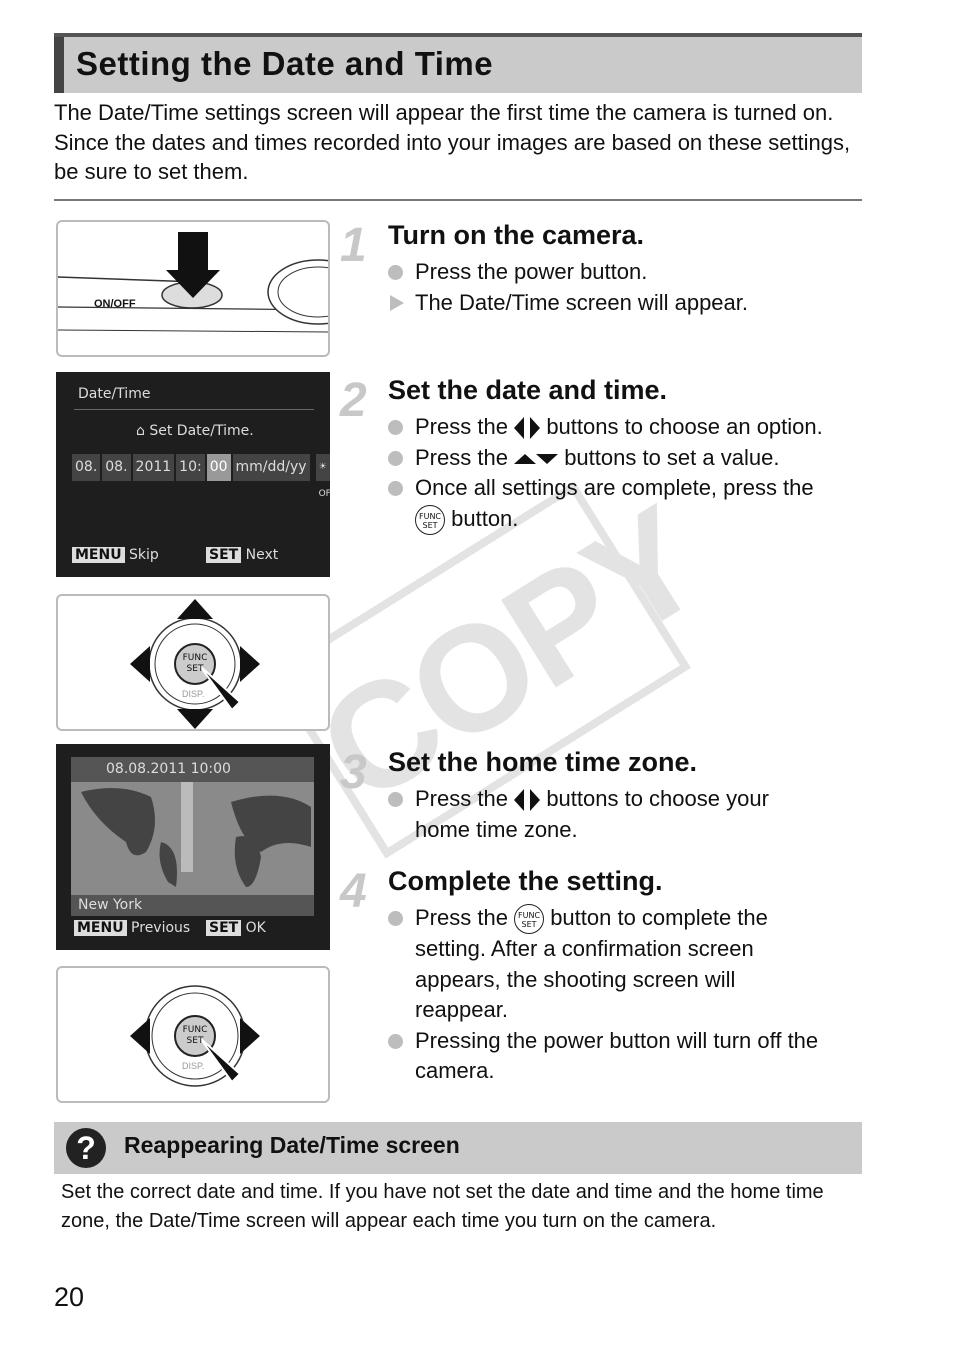  Describe the element at coordinates (543, 762) in the screenshot. I see `step-heading: Set the home time zone.` at that location.